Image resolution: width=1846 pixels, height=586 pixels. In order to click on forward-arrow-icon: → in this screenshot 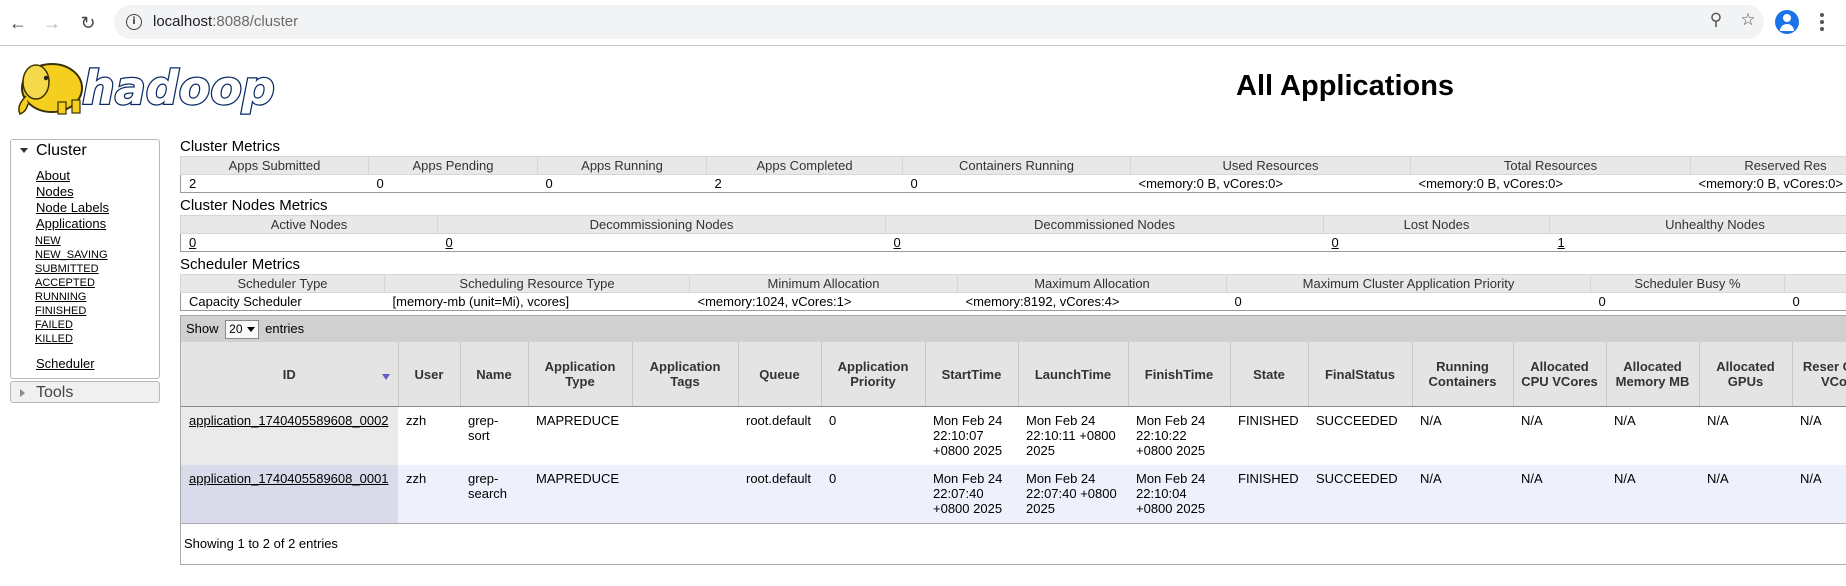, I will do `click(52, 23)`.